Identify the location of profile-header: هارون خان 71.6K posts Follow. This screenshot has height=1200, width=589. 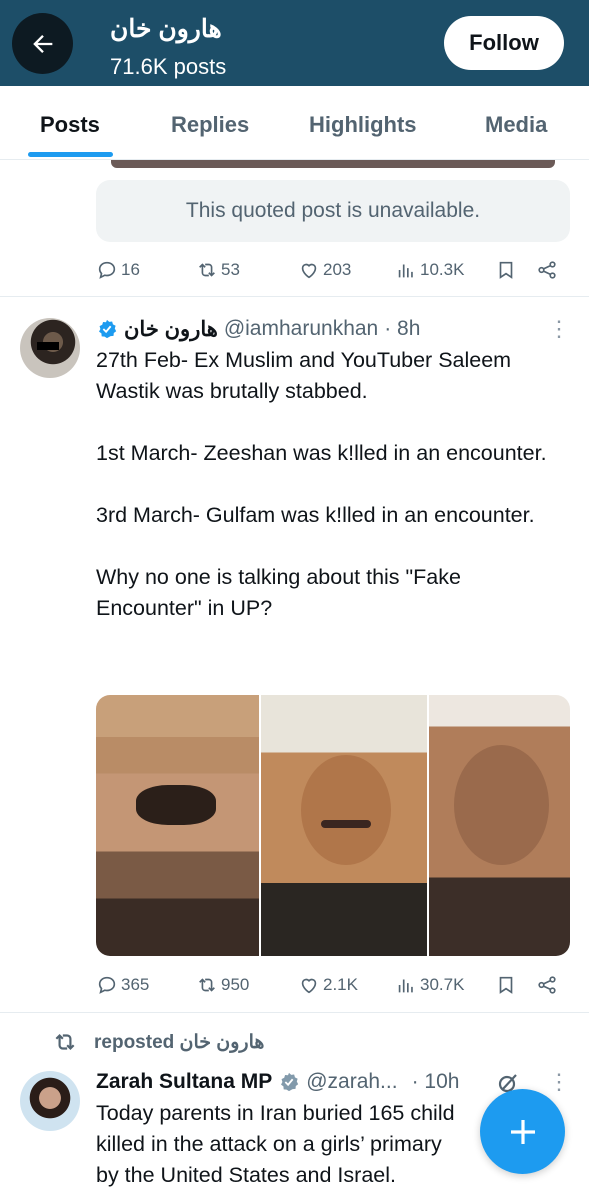
(294, 43).